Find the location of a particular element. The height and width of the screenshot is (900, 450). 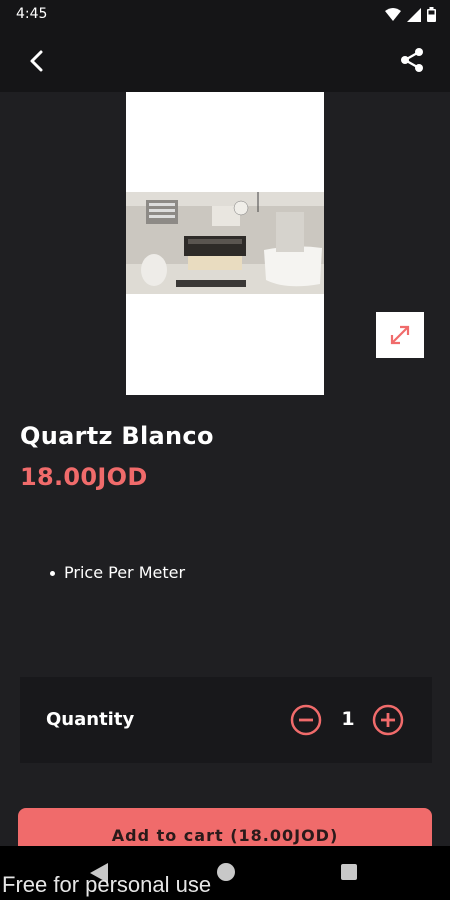

wifi-icon is located at coordinates (393, 14).